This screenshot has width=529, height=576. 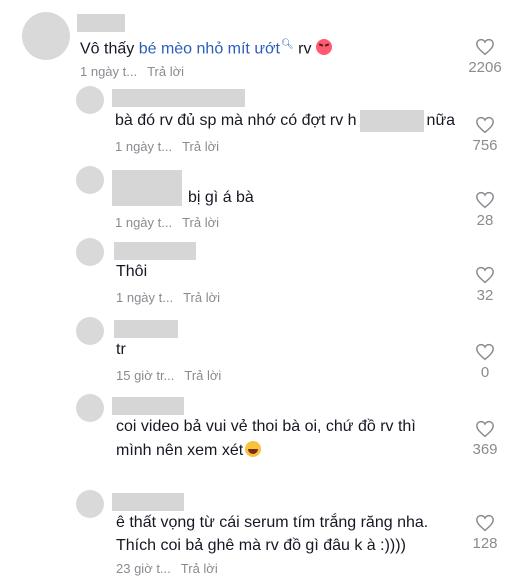 What do you see at coordinates (324, 47) in the screenshot?
I see `face-with-steam-emoji` at bounding box center [324, 47].